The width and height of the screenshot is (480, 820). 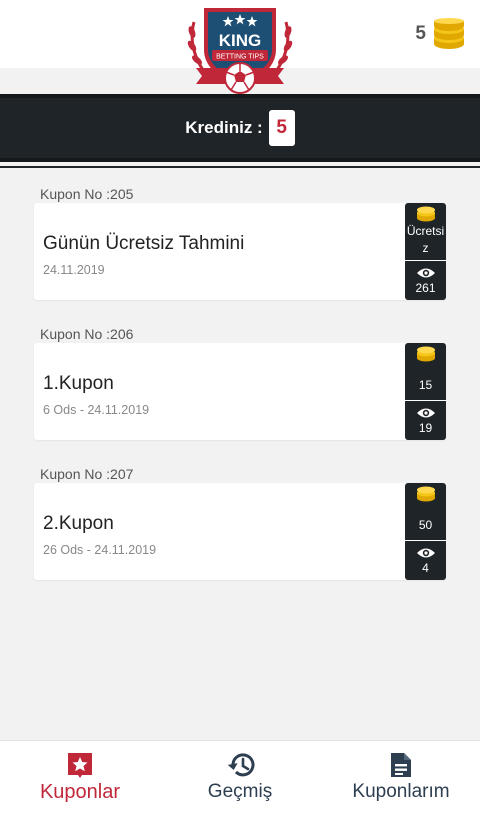 I want to click on coupon-price: Ücretsiz, so click(x=425, y=239).